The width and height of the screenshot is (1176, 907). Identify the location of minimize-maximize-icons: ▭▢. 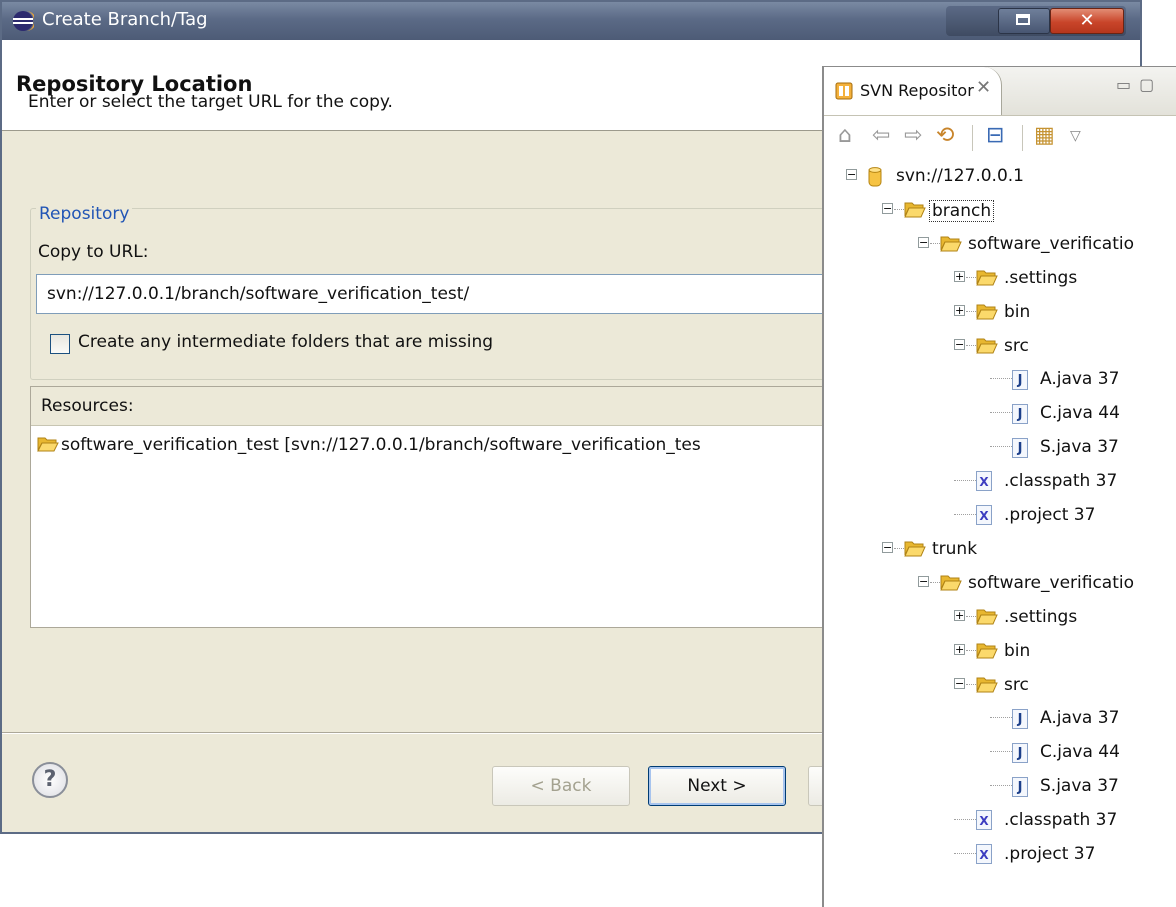
(1139, 84).